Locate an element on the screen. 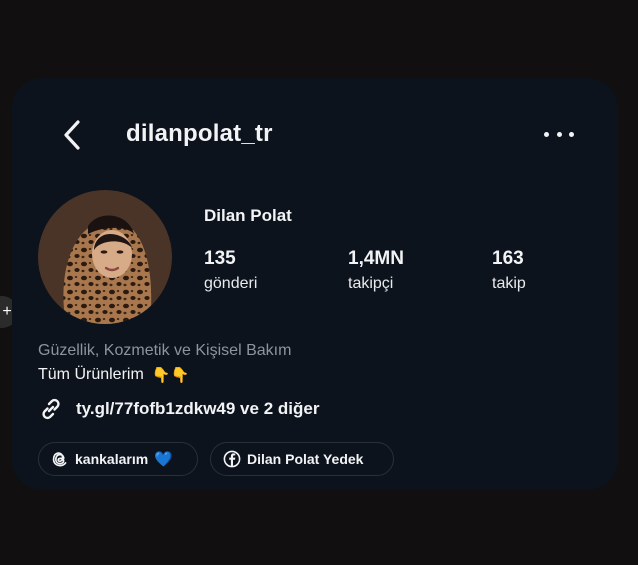 The image size is (638, 565). link-icon is located at coordinates (51, 409).